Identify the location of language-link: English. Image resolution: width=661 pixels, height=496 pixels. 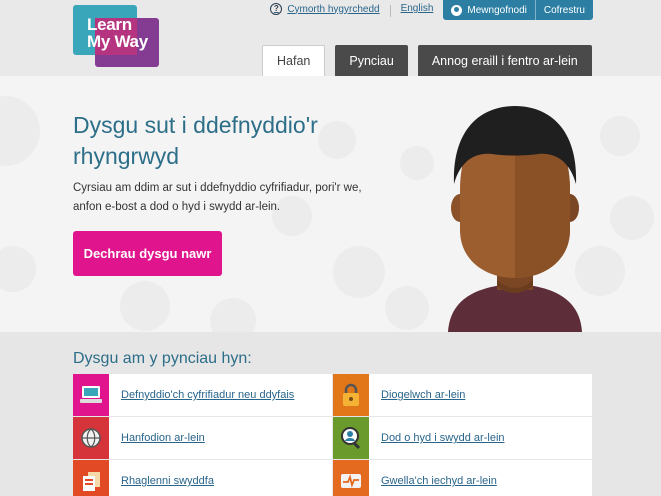
(417, 8).